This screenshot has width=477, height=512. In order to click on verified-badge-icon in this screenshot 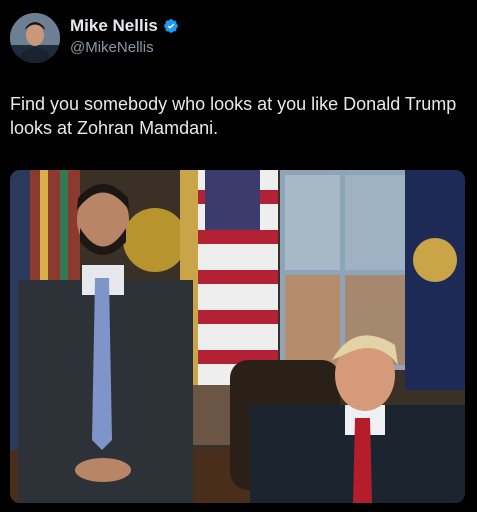, I will do `click(171, 26)`.